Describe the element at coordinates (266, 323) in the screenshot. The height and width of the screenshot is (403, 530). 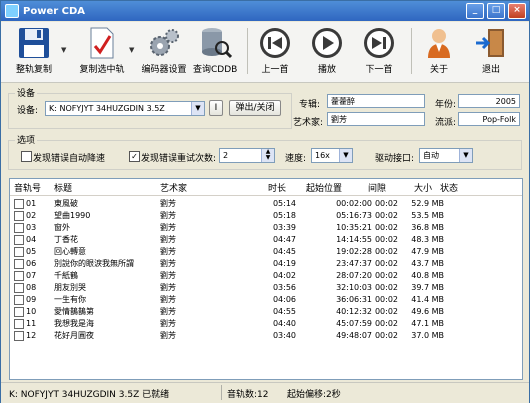
I see `table-row: 11 我想我是海 劉芳 04:40 45:07:59 00:02 47.1 MB` at that location.